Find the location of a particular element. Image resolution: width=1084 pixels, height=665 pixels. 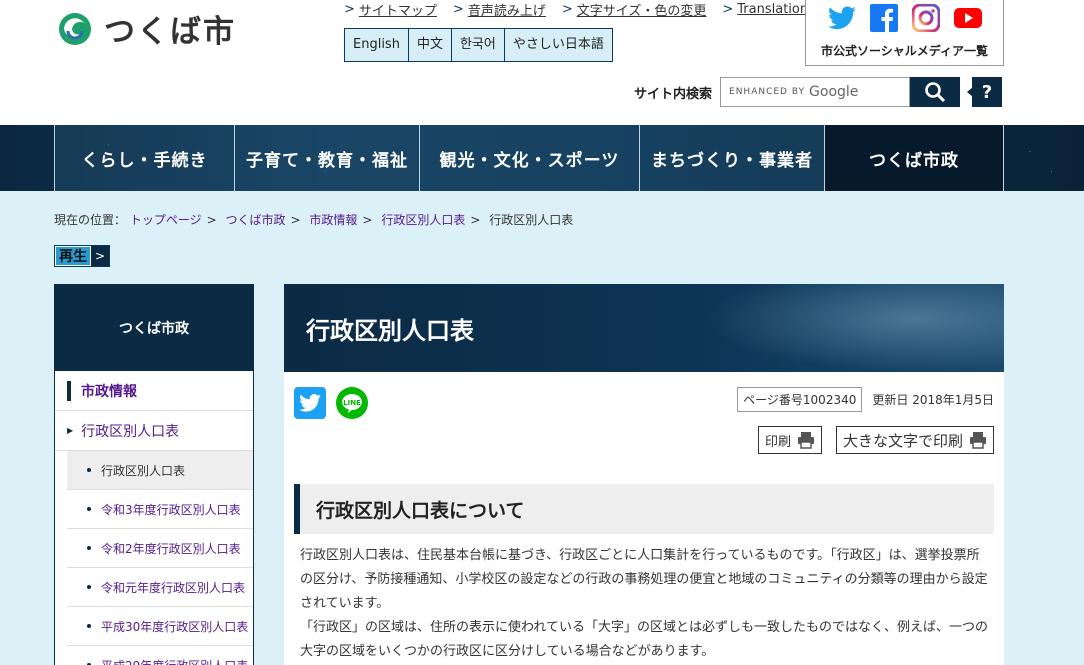

search-placeholder-brand: Google is located at coordinates (834, 92).